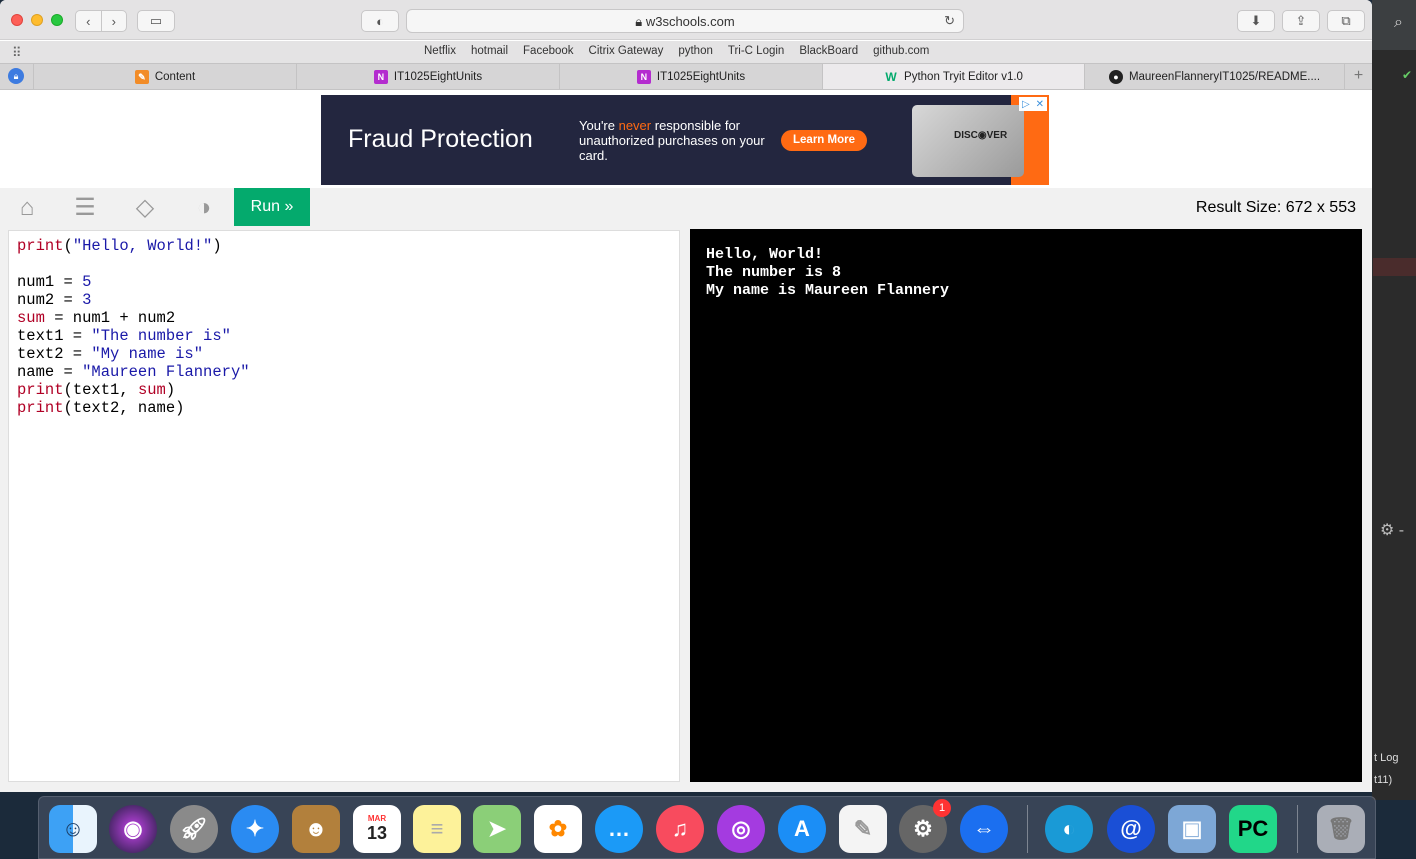 The image size is (1416, 859). Describe the element at coordinates (828, 290) in the screenshot. I see `output-line: My name is Maureen Flannery` at that location.